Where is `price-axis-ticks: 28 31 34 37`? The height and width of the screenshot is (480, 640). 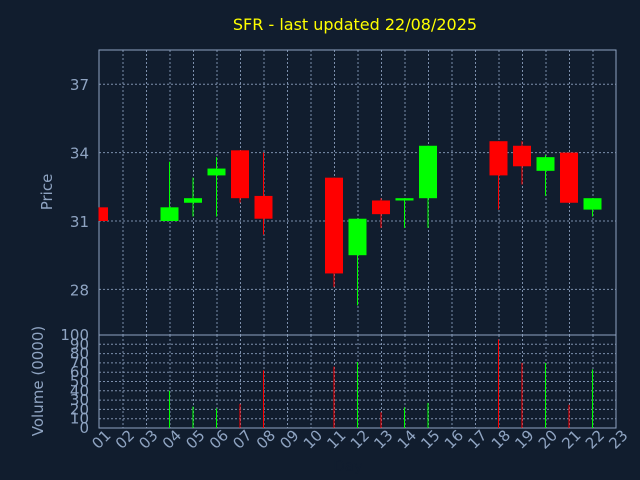
price-axis-ticks: 28 31 34 37 is located at coordinates (79, 187).